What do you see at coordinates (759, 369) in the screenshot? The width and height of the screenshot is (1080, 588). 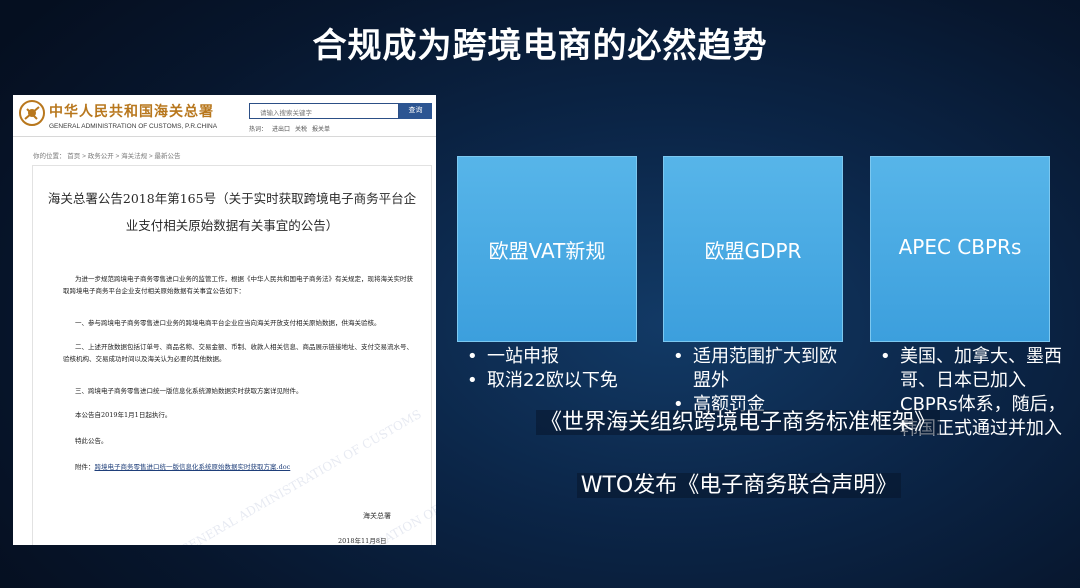 I see `list-item: 适用范围扩大到欧盟外` at bounding box center [759, 369].